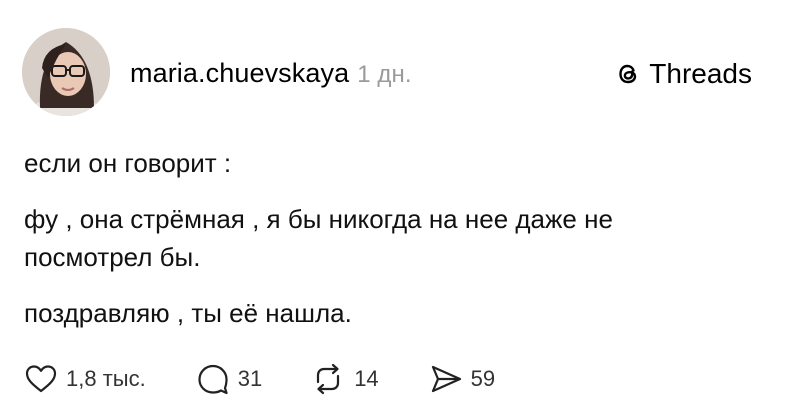 Image resolution: width=800 pixels, height=417 pixels. What do you see at coordinates (106, 378) in the screenshot?
I see `like-count: 1,8 тыс.` at bounding box center [106, 378].